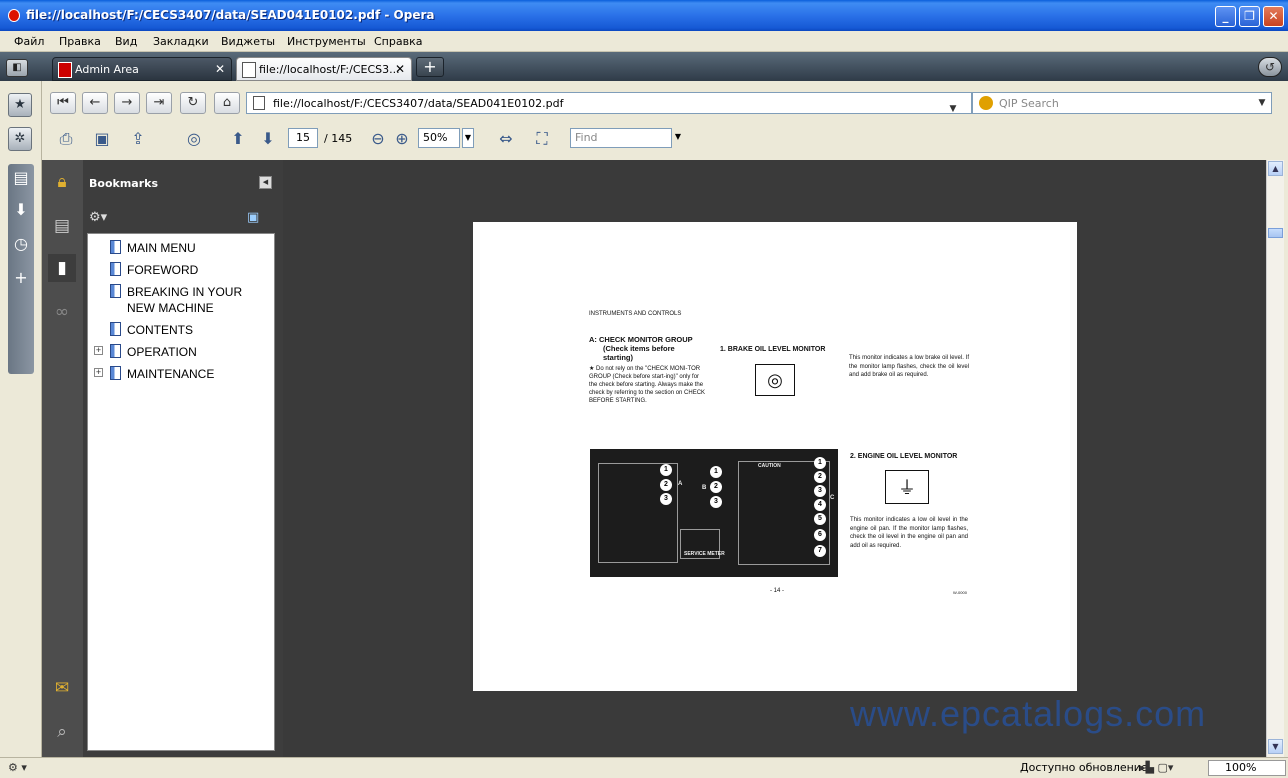  Describe the element at coordinates (439, 138) in the screenshot. I see `zoom-input: 50%` at that location.